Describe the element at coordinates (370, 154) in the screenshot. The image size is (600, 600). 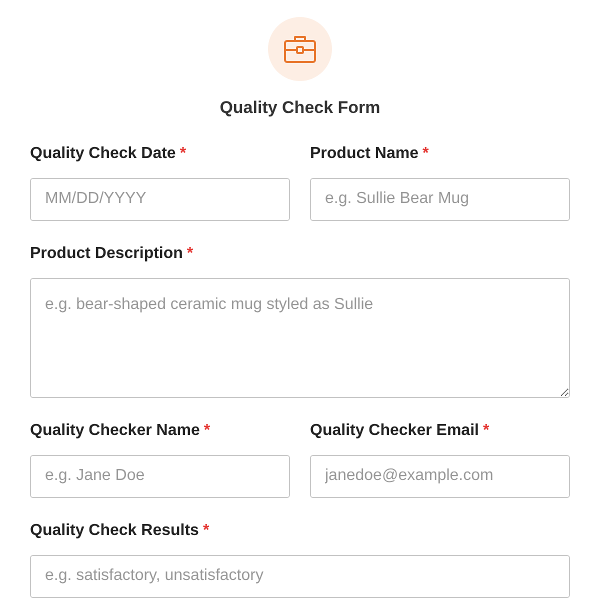
I see `field-label: Product Name *` at that location.